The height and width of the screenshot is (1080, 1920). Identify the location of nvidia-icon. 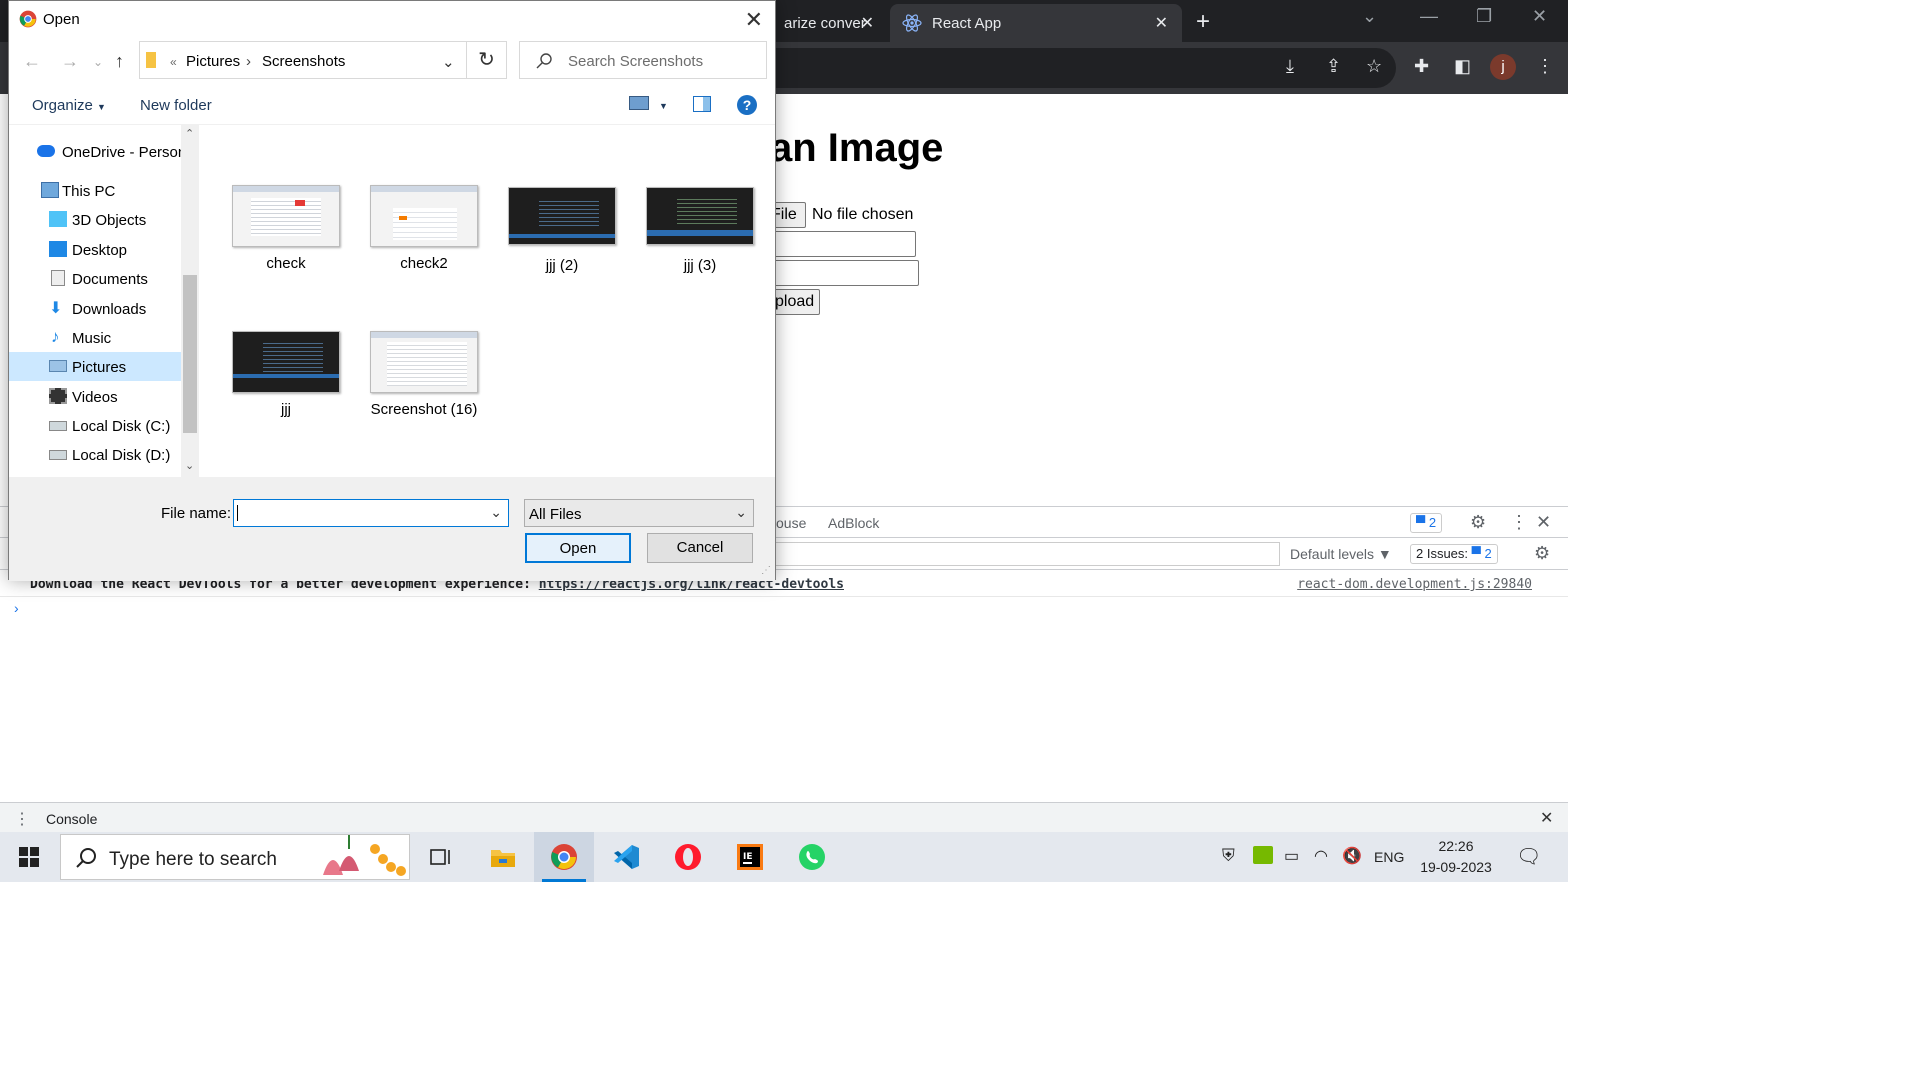
(1263, 855).